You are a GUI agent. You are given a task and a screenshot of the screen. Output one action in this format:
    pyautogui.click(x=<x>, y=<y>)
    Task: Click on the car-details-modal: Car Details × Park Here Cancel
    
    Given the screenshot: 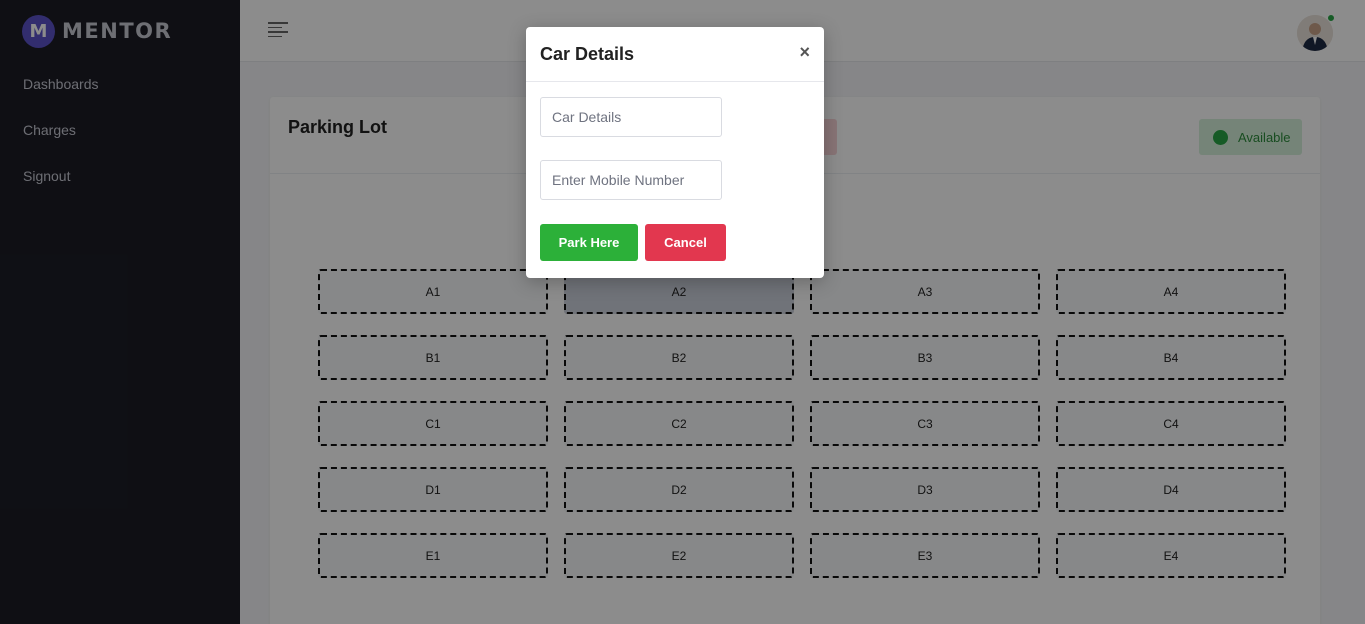 What is the action you would take?
    pyautogui.click(x=675, y=152)
    